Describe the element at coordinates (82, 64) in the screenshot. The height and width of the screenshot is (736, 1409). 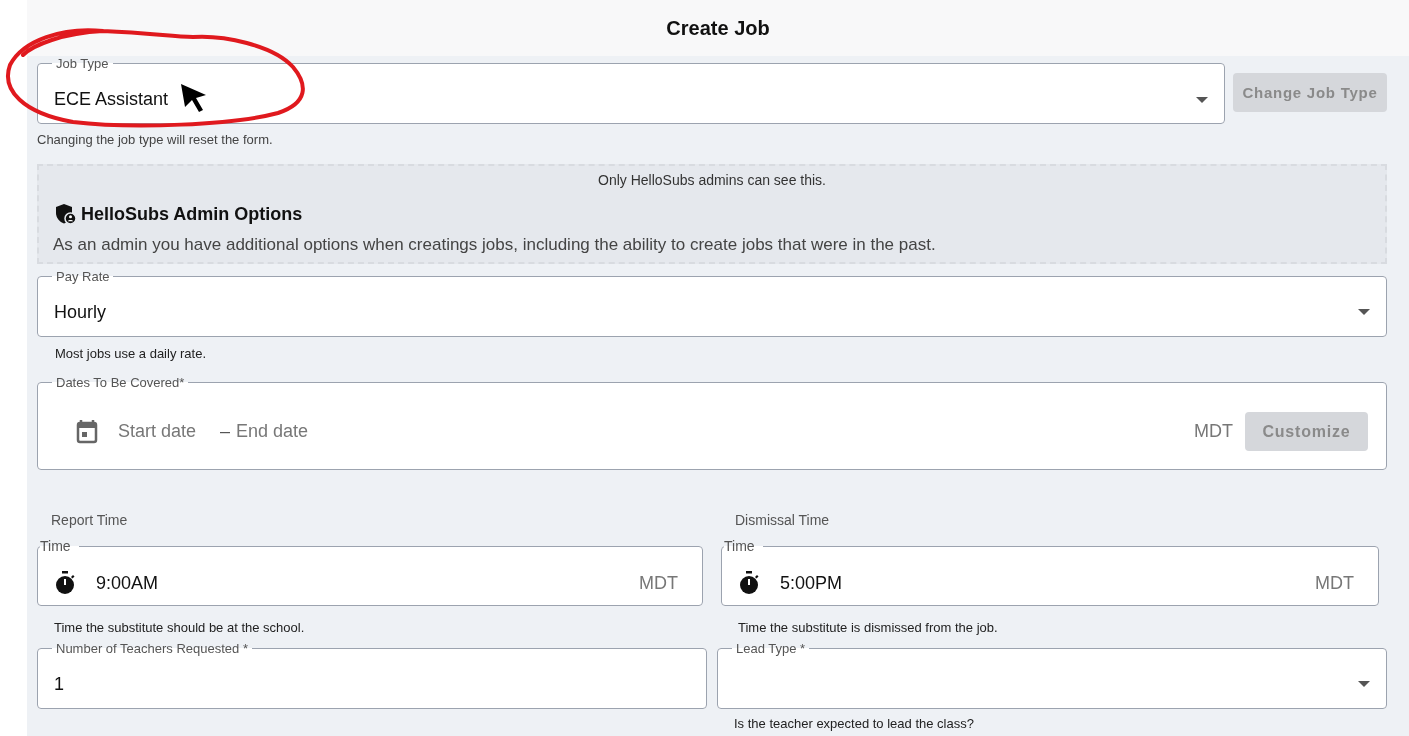
I see `field-label: Job Type` at that location.